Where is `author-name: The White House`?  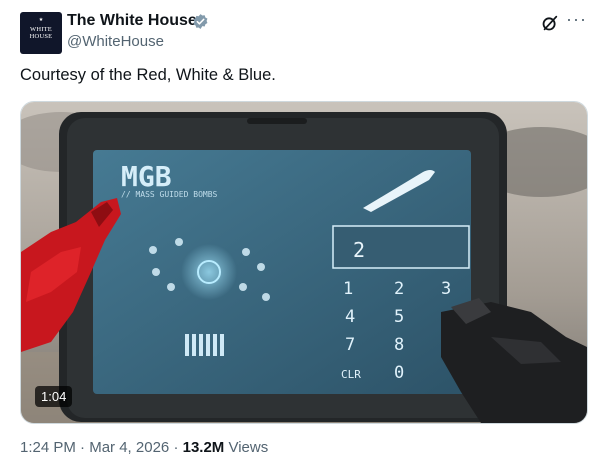 author-name: The White House is located at coordinates (132, 21).